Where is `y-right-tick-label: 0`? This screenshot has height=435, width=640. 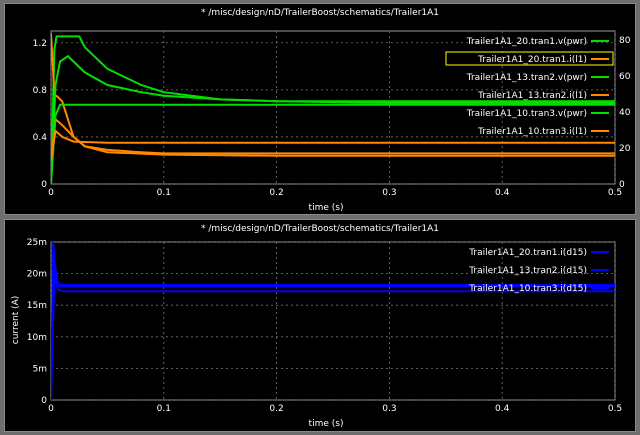 y-right-tick-label: 0 is located at coordinates (622, 185).